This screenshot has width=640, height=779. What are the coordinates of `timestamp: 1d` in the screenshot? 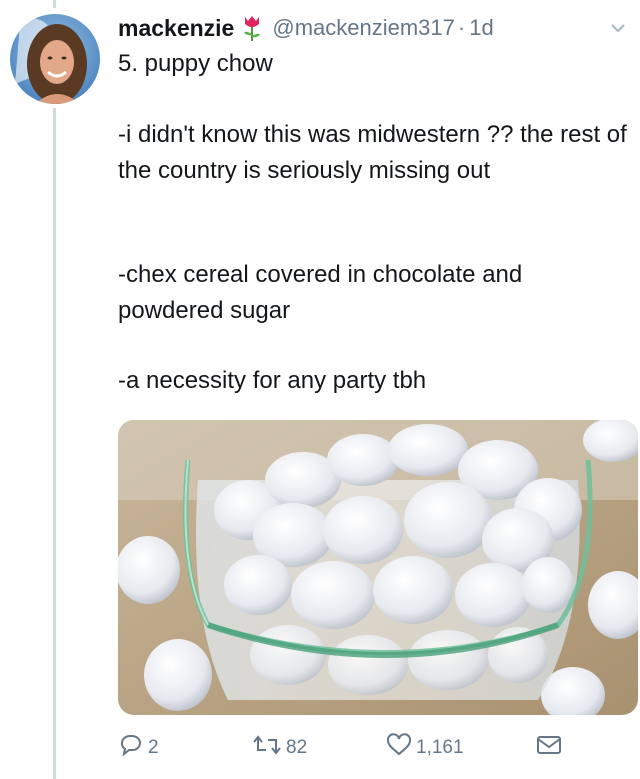 It's located at (481, 28).